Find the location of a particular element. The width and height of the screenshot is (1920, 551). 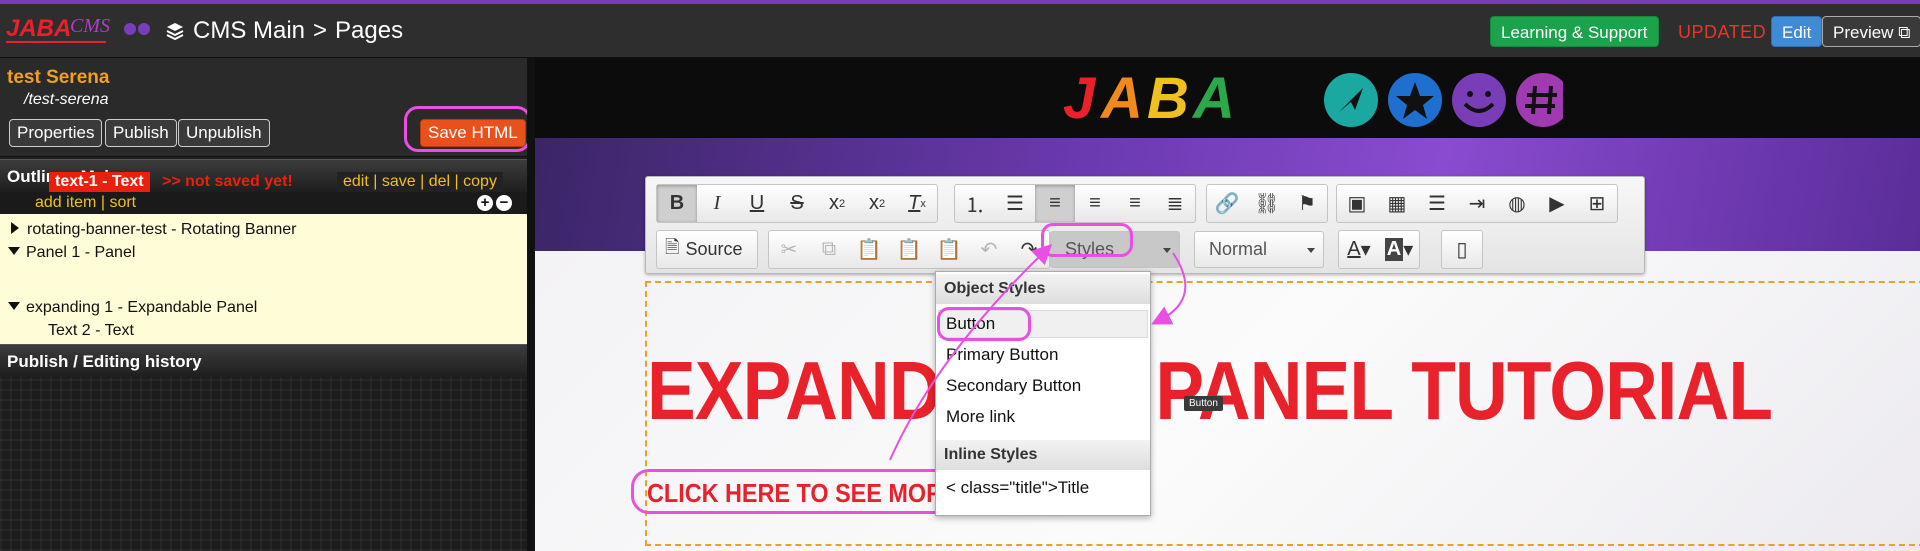

link-group: 🔗 ⛓ ⚑ is located at coordinates (1267, 203).